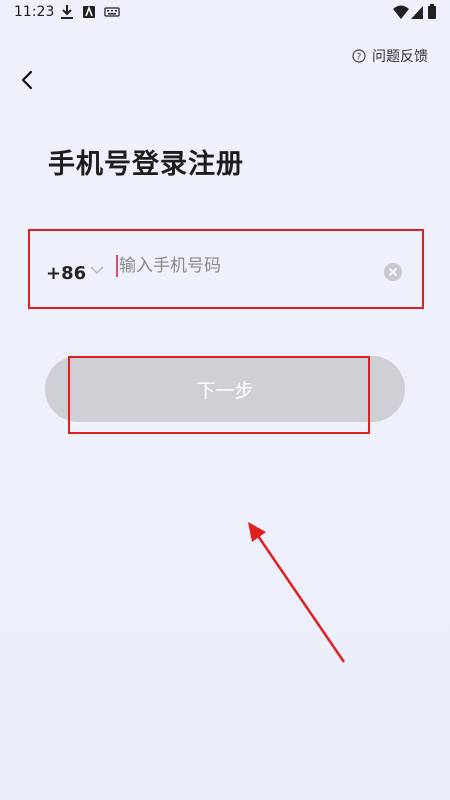 Image resolution: width=450 pixels, height=800 pixels. Describe the element at coordinates (417, 12) in the screenshot. I see `cellular-icon` at that location.